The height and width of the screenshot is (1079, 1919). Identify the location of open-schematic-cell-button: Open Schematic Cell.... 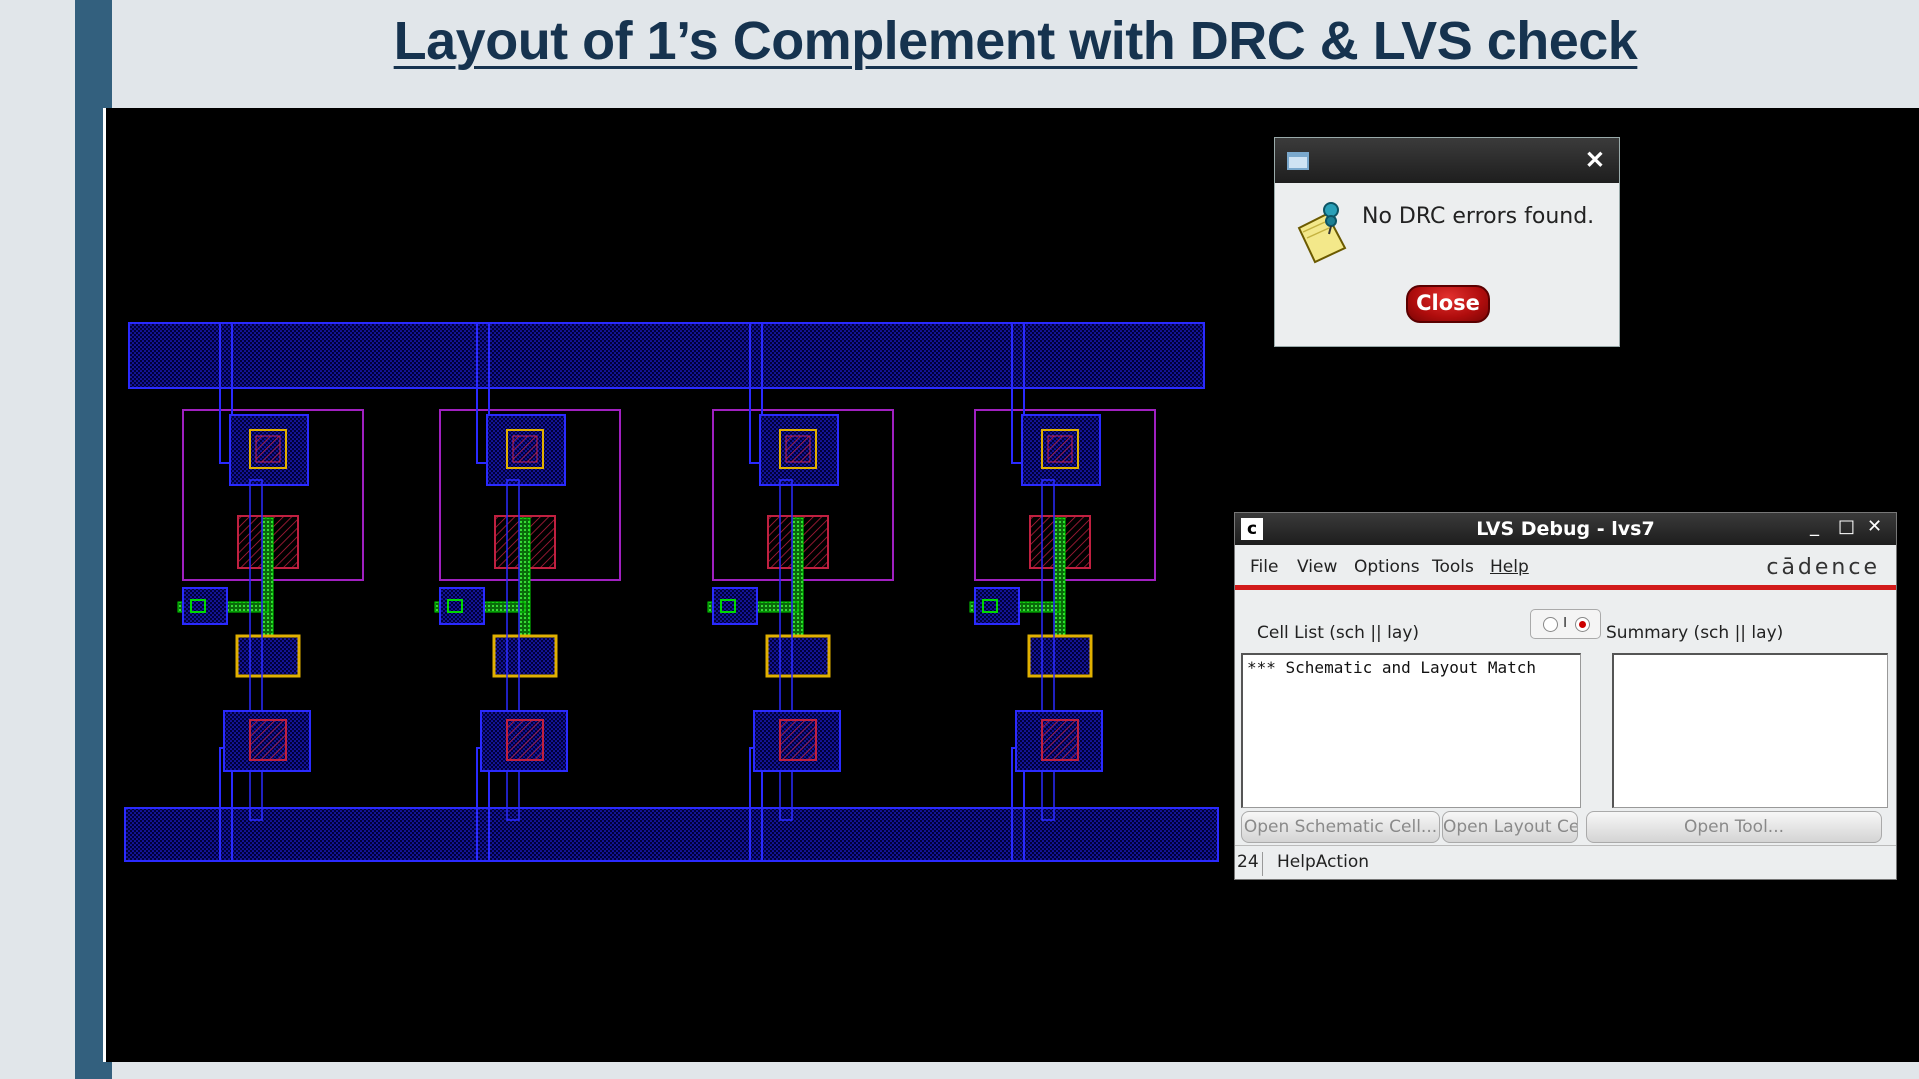
(1340, 827).